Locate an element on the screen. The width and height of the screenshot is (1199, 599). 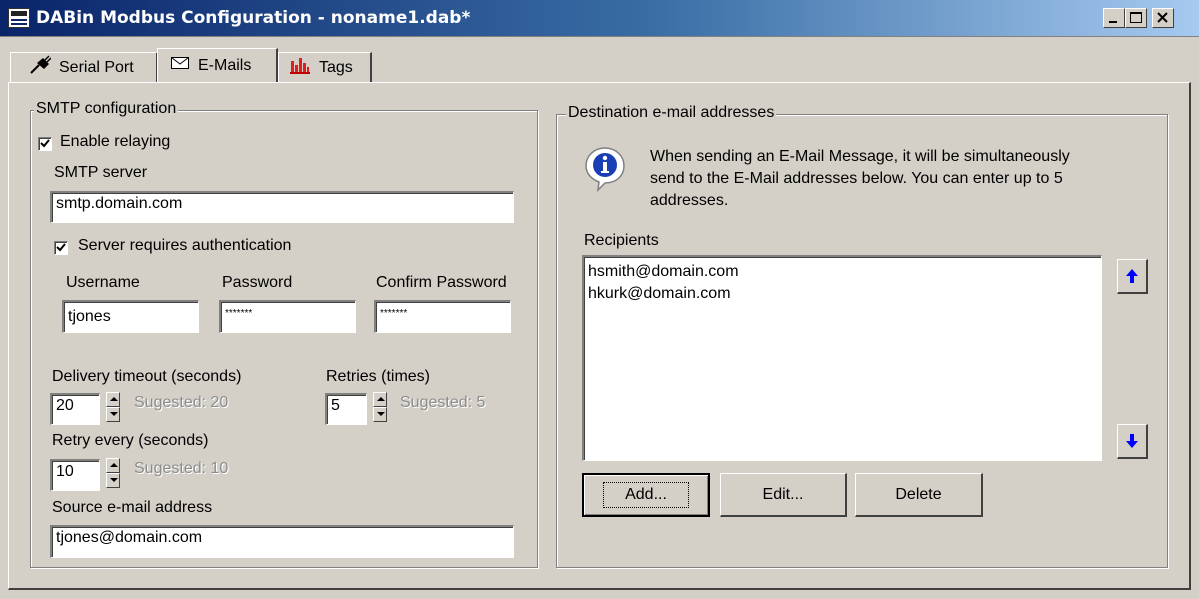
auth-label: Server requires authentication is located at coordinates (184, 246).